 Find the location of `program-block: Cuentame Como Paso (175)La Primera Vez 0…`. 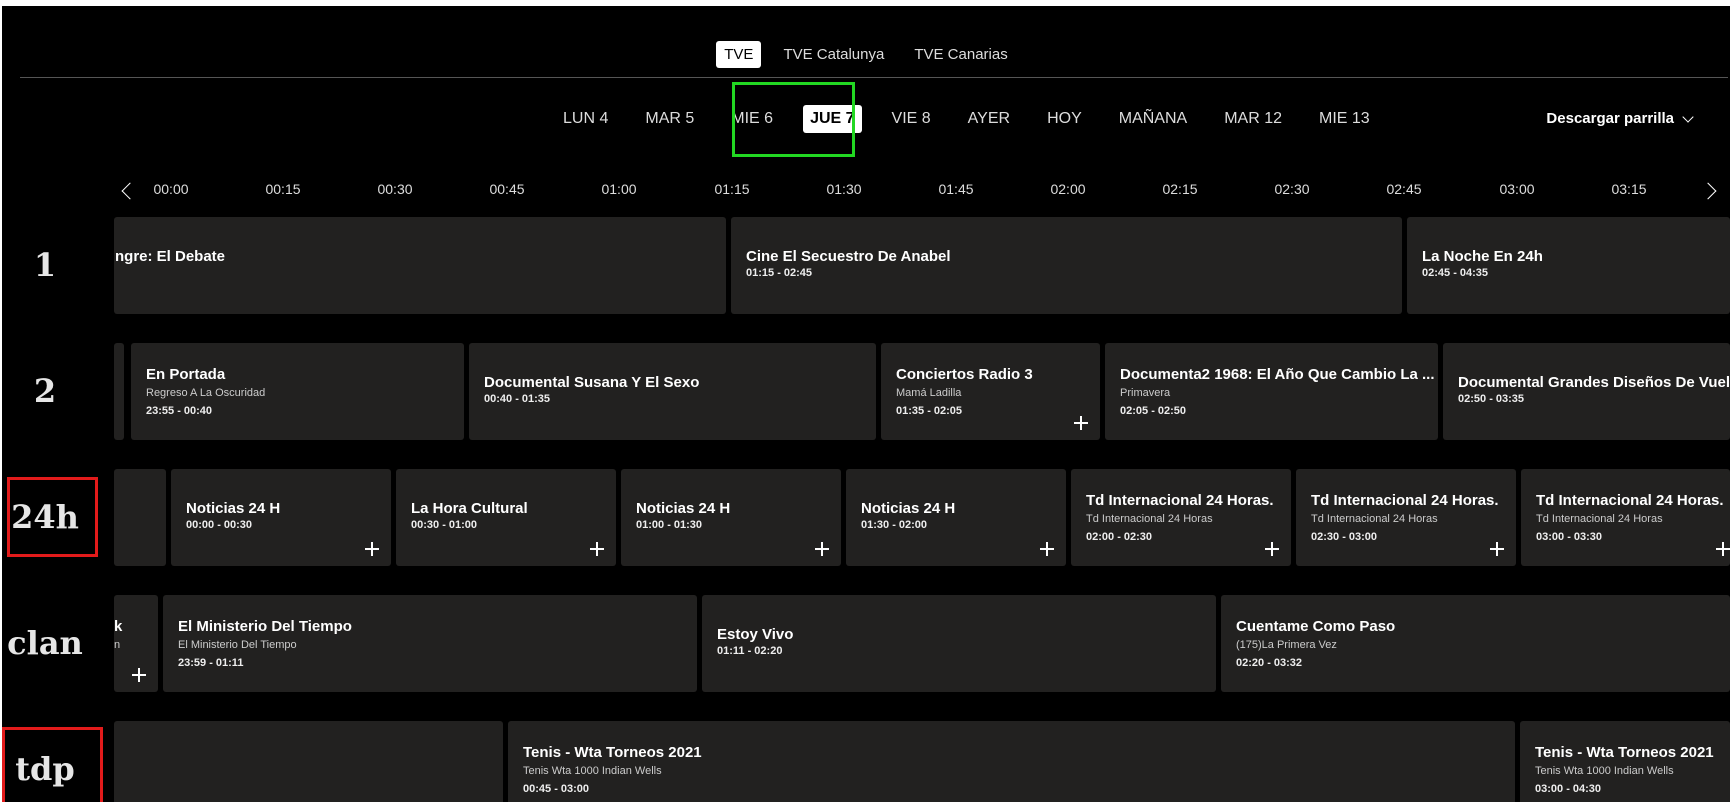

program-block: Cuentame Como Paso (175)La Primera Vez 0… is located at coordinates (1475, 643).